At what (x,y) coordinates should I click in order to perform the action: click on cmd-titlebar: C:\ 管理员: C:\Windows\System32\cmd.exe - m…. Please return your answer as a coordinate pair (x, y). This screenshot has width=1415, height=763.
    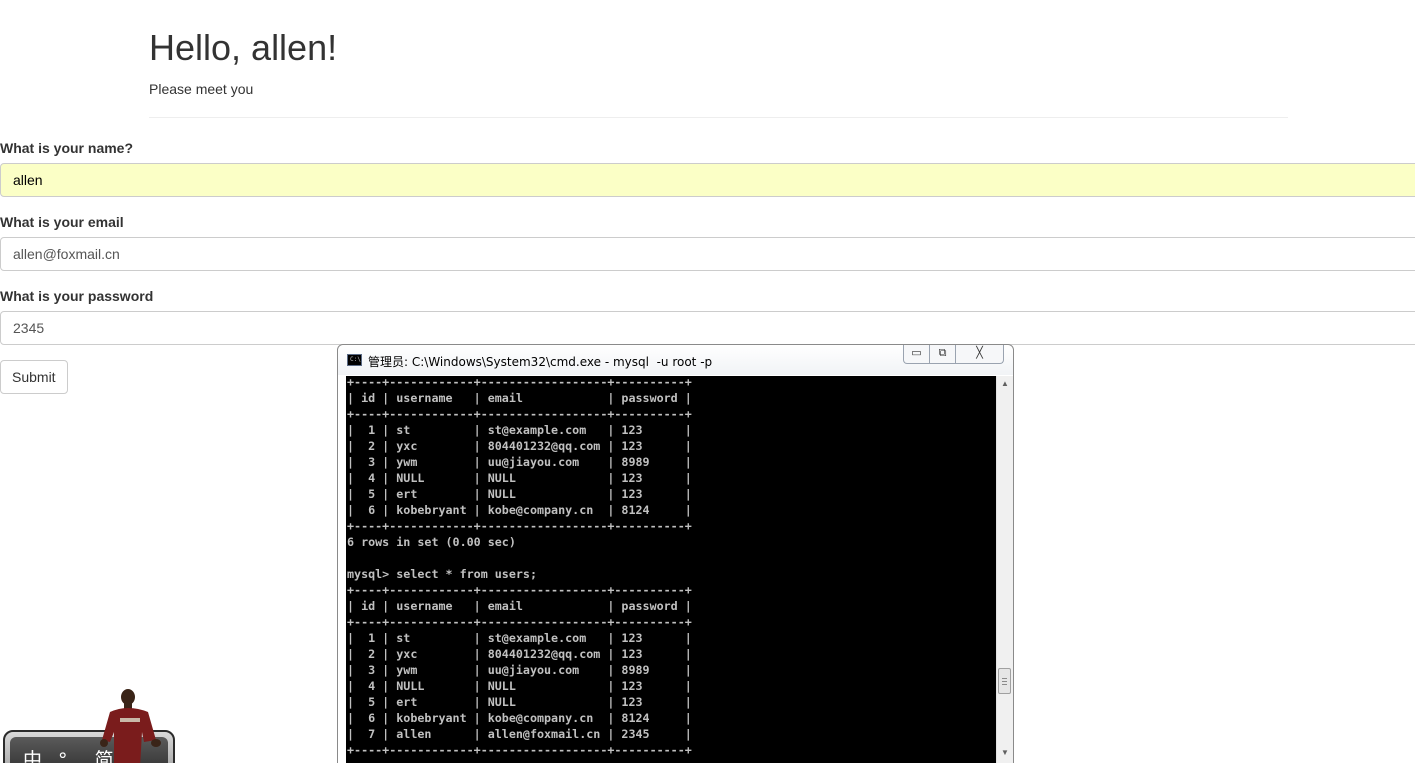
    Looking at the image, I should click on (675, 360).